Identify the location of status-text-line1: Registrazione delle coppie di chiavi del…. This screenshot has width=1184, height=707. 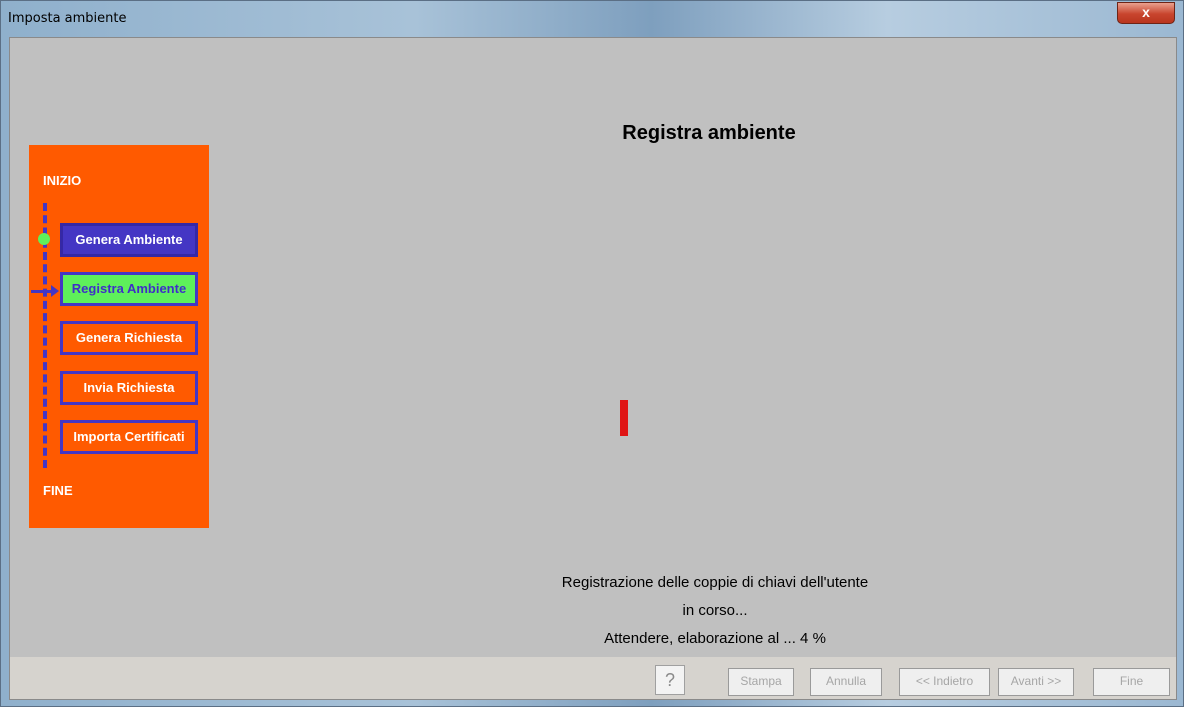
(715, 582).